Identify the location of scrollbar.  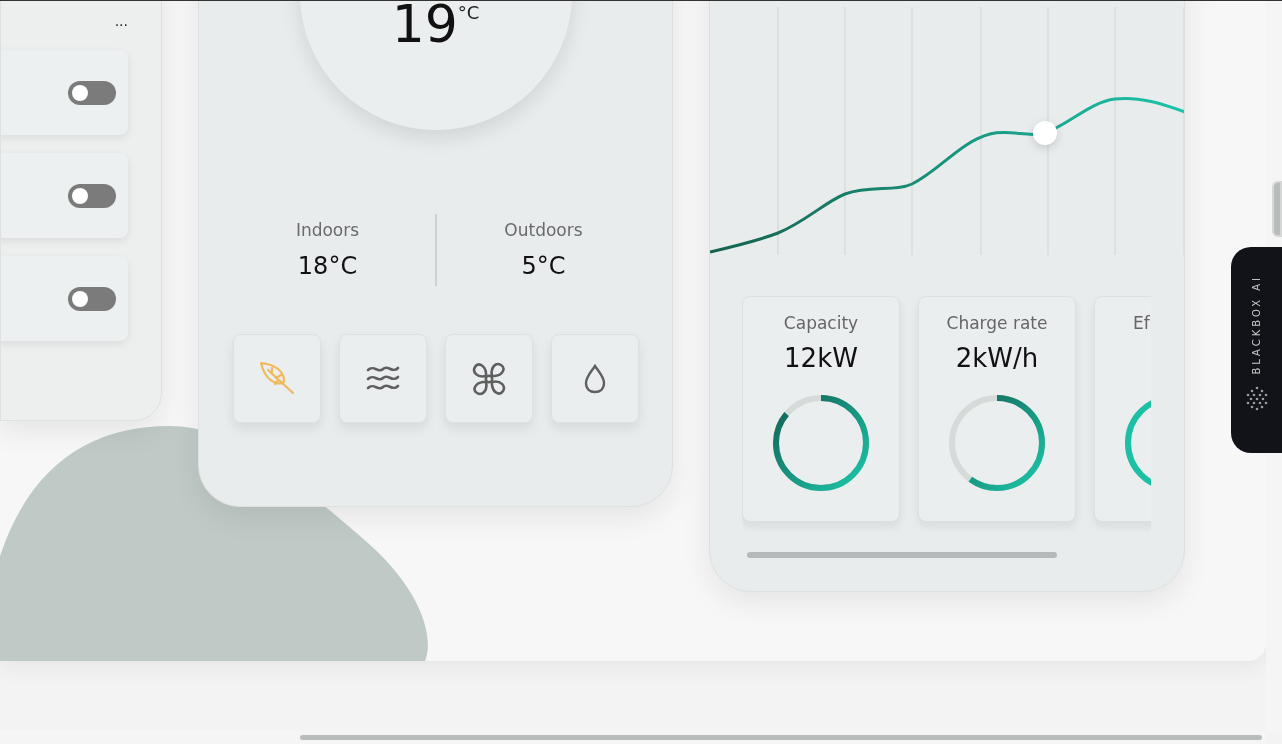
(902, 555).